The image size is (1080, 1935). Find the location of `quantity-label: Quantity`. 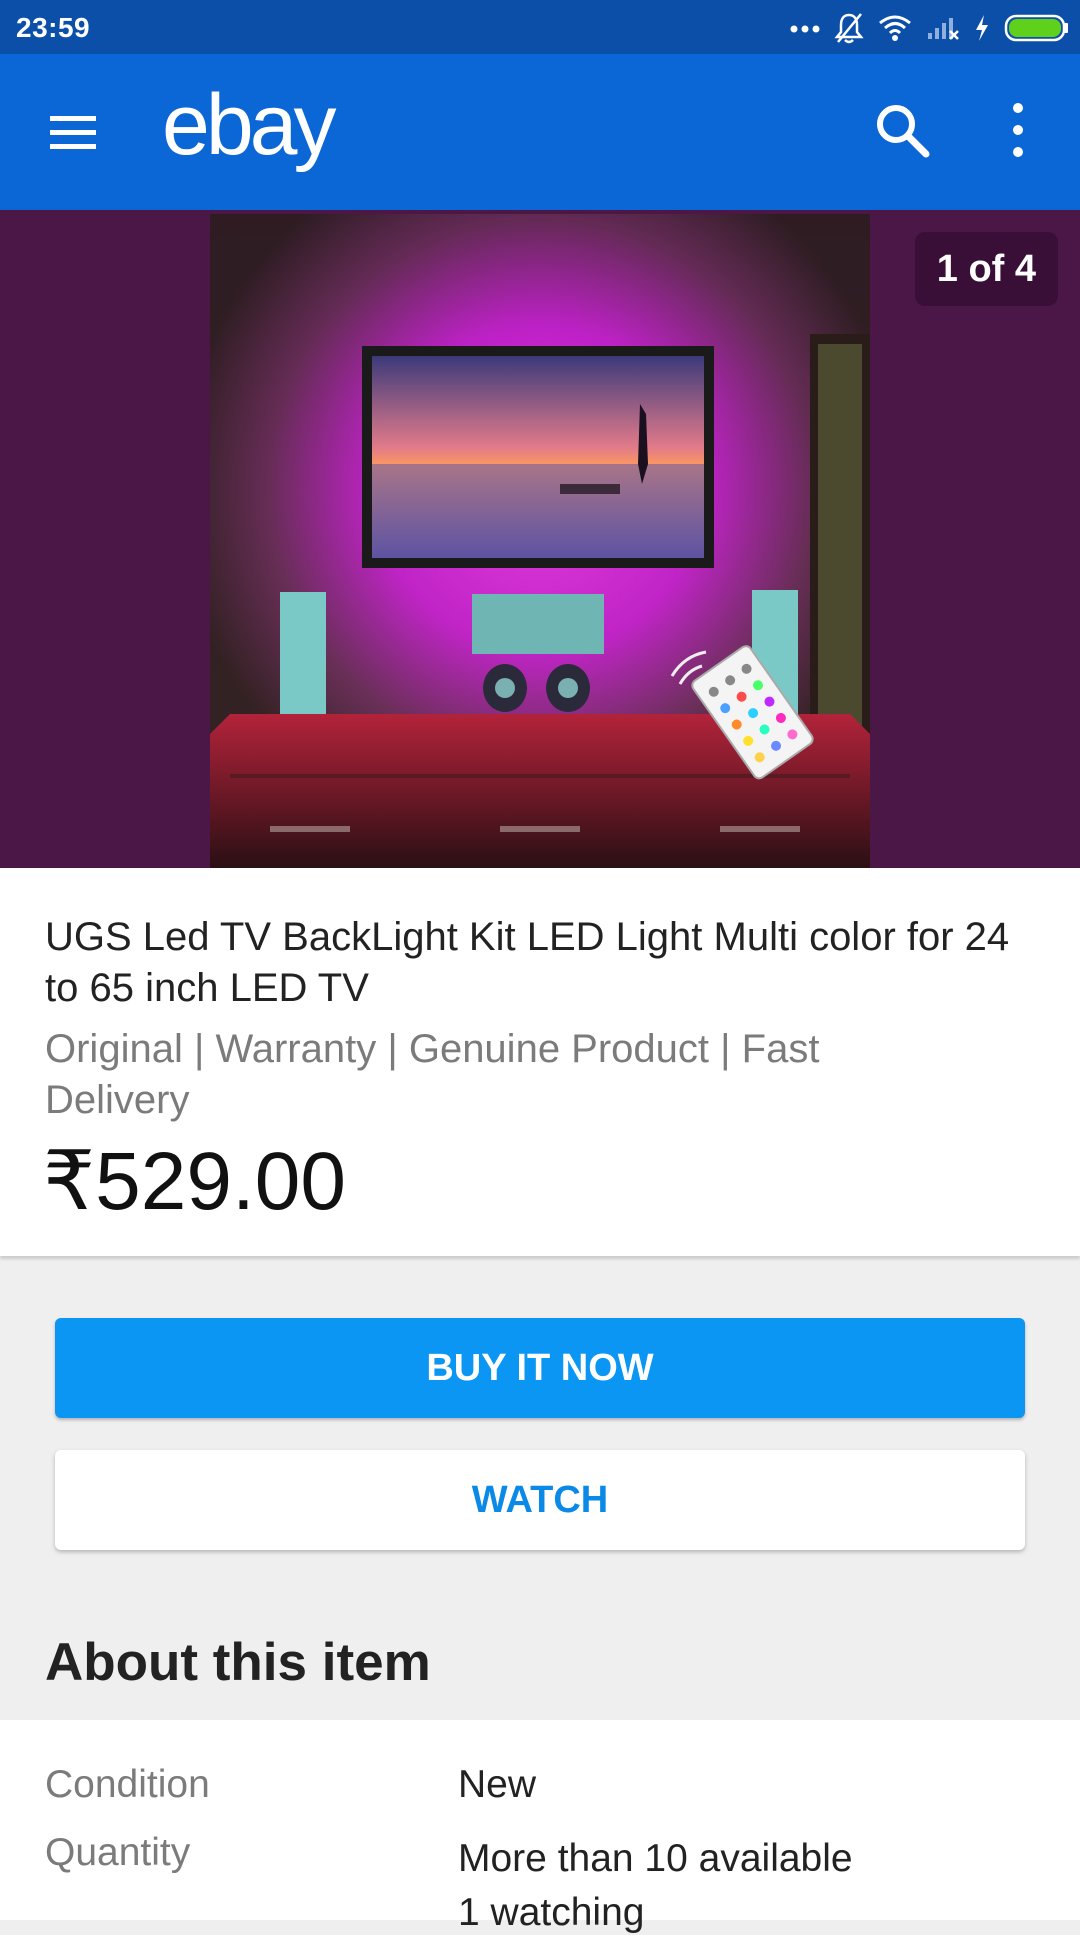

quantity-label: Quantity is located at coordinates (118, 1852).